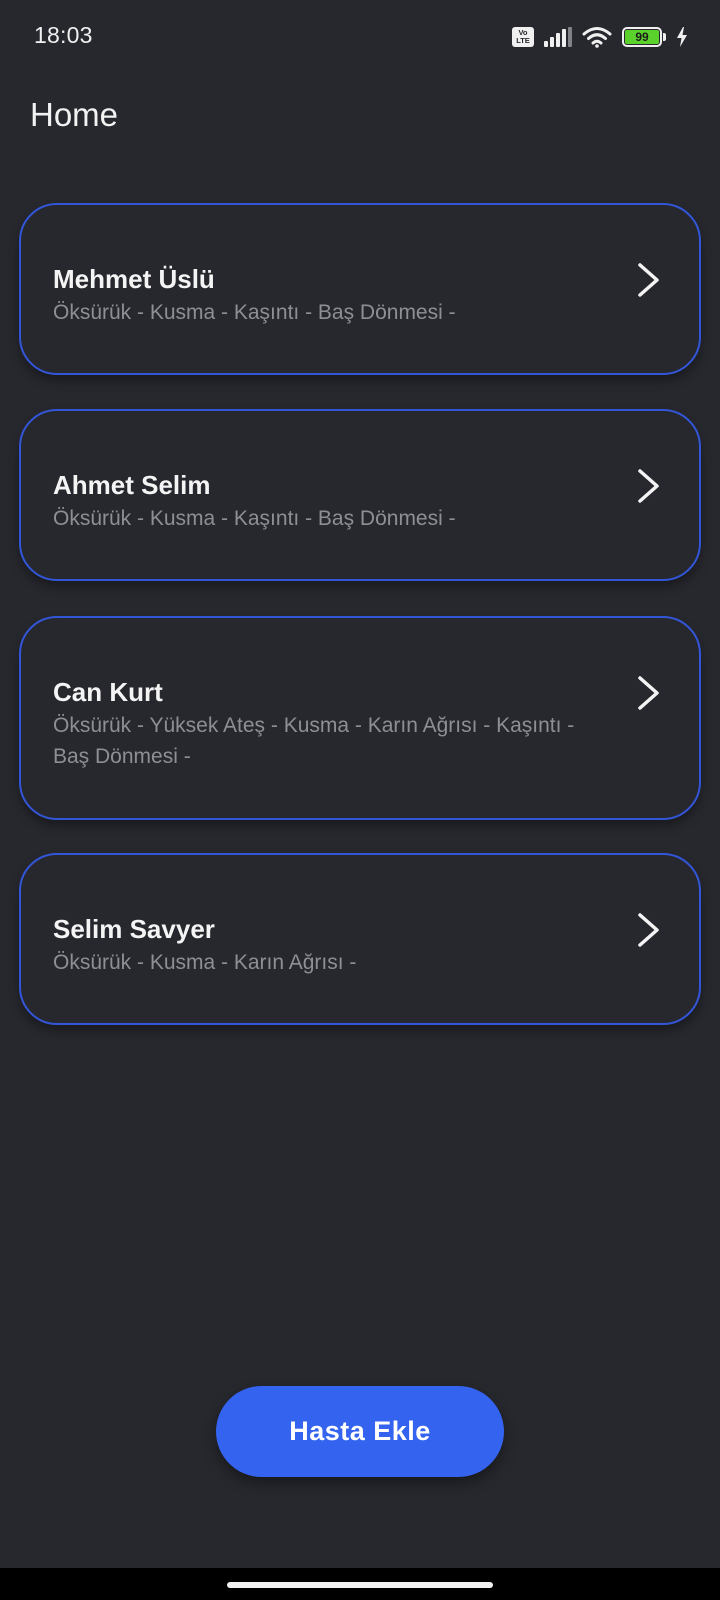  What do you see at coordinates (205, 962) in the screenshot?
I see `patient-symptoms: Öksürük - Kusma - Karın Ağrısı -` at bounding box center [205, 962].